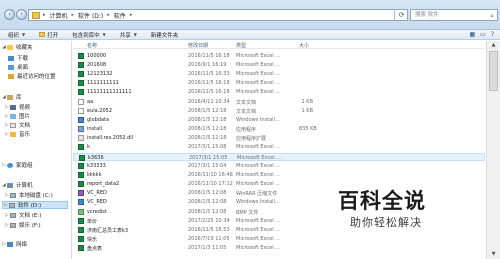 This screenshot has width=500, height=259. Describe the element at coordinates (25, 126) in the screenshot. I see `sidebar-item-label: 文档` at that location.